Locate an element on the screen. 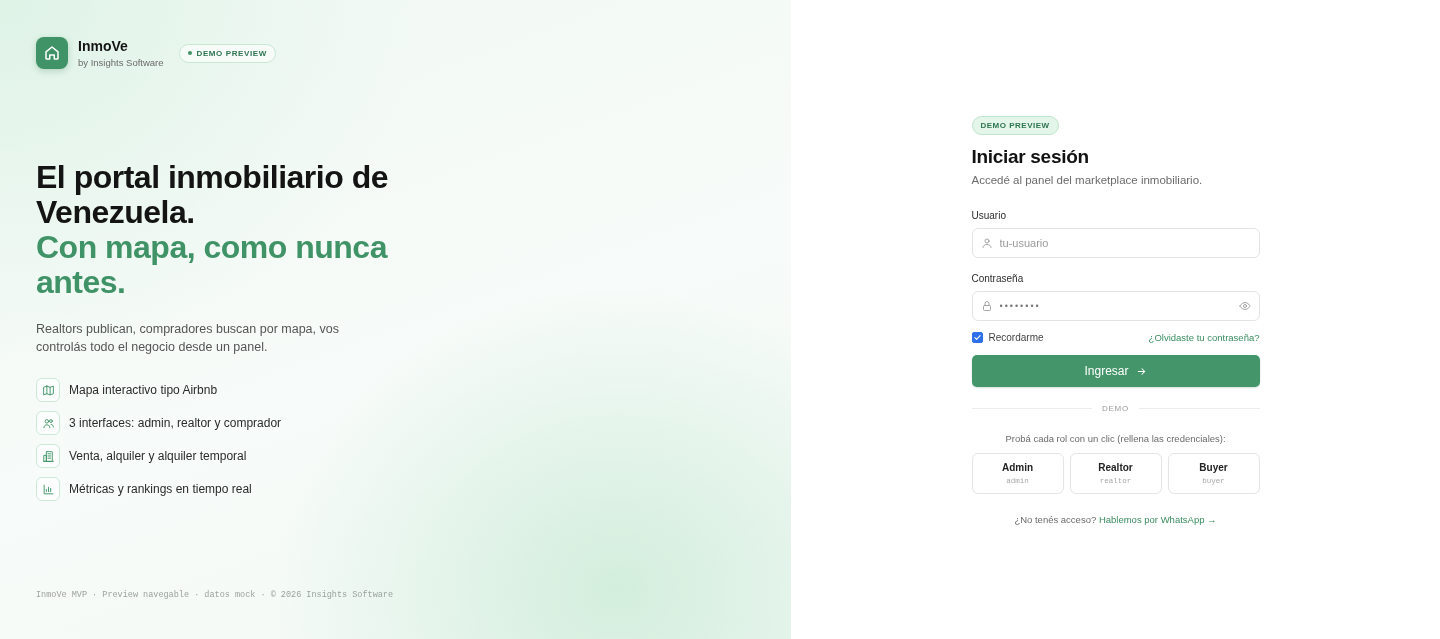 This screenshot has height=639, width=1440. feature-label: Venta, alquiler y alquiler temporal is located at coordinates (158, 456).